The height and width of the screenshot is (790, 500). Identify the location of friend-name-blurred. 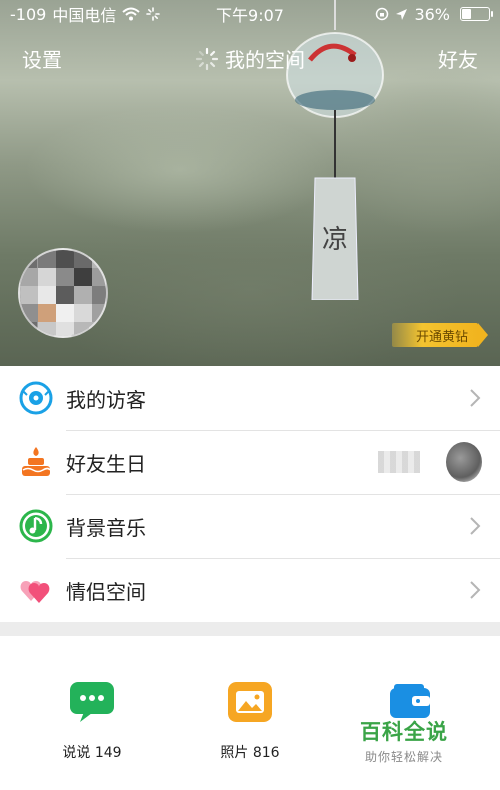
(399, 462).